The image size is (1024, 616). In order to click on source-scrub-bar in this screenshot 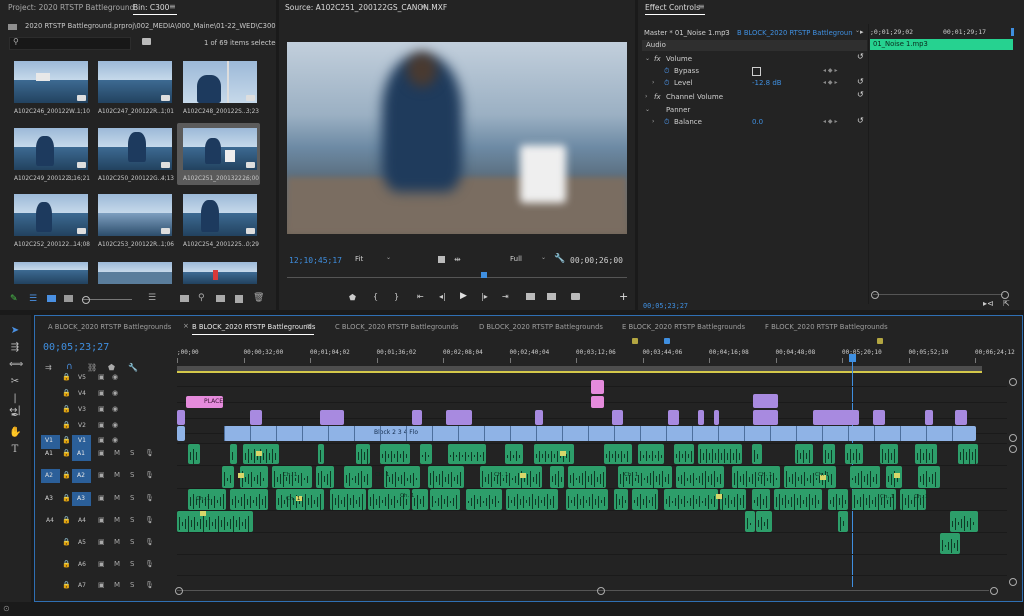, I will do `click(457, 277)`.